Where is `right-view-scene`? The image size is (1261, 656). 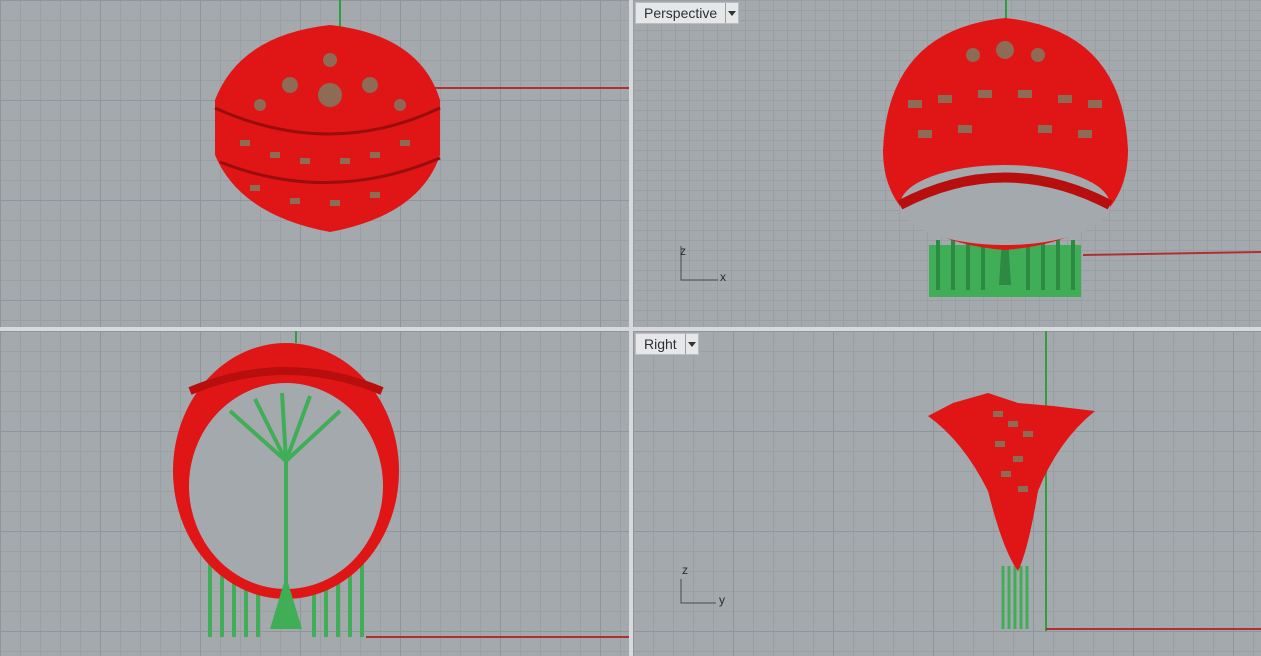
right-view-scene is located at coordinates (1094, 481).